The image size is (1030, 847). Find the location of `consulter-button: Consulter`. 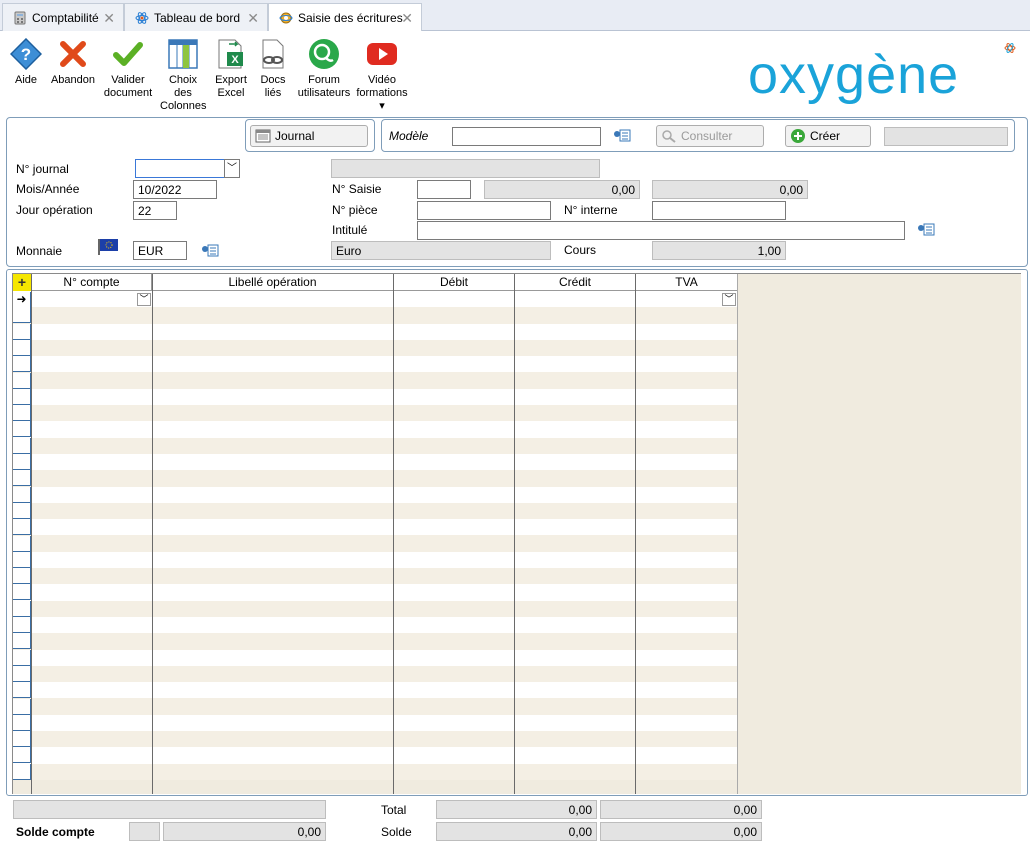

consulter-button: Consulter is located at coordinates (710, 136).